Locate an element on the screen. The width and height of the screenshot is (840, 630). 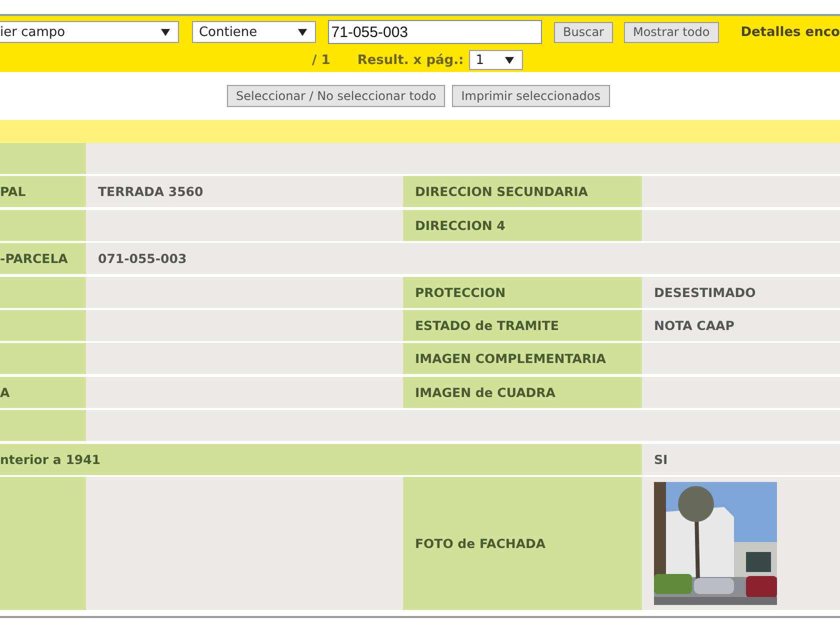
field-value: NOTA CAAP is located at coordinates (694, 325).